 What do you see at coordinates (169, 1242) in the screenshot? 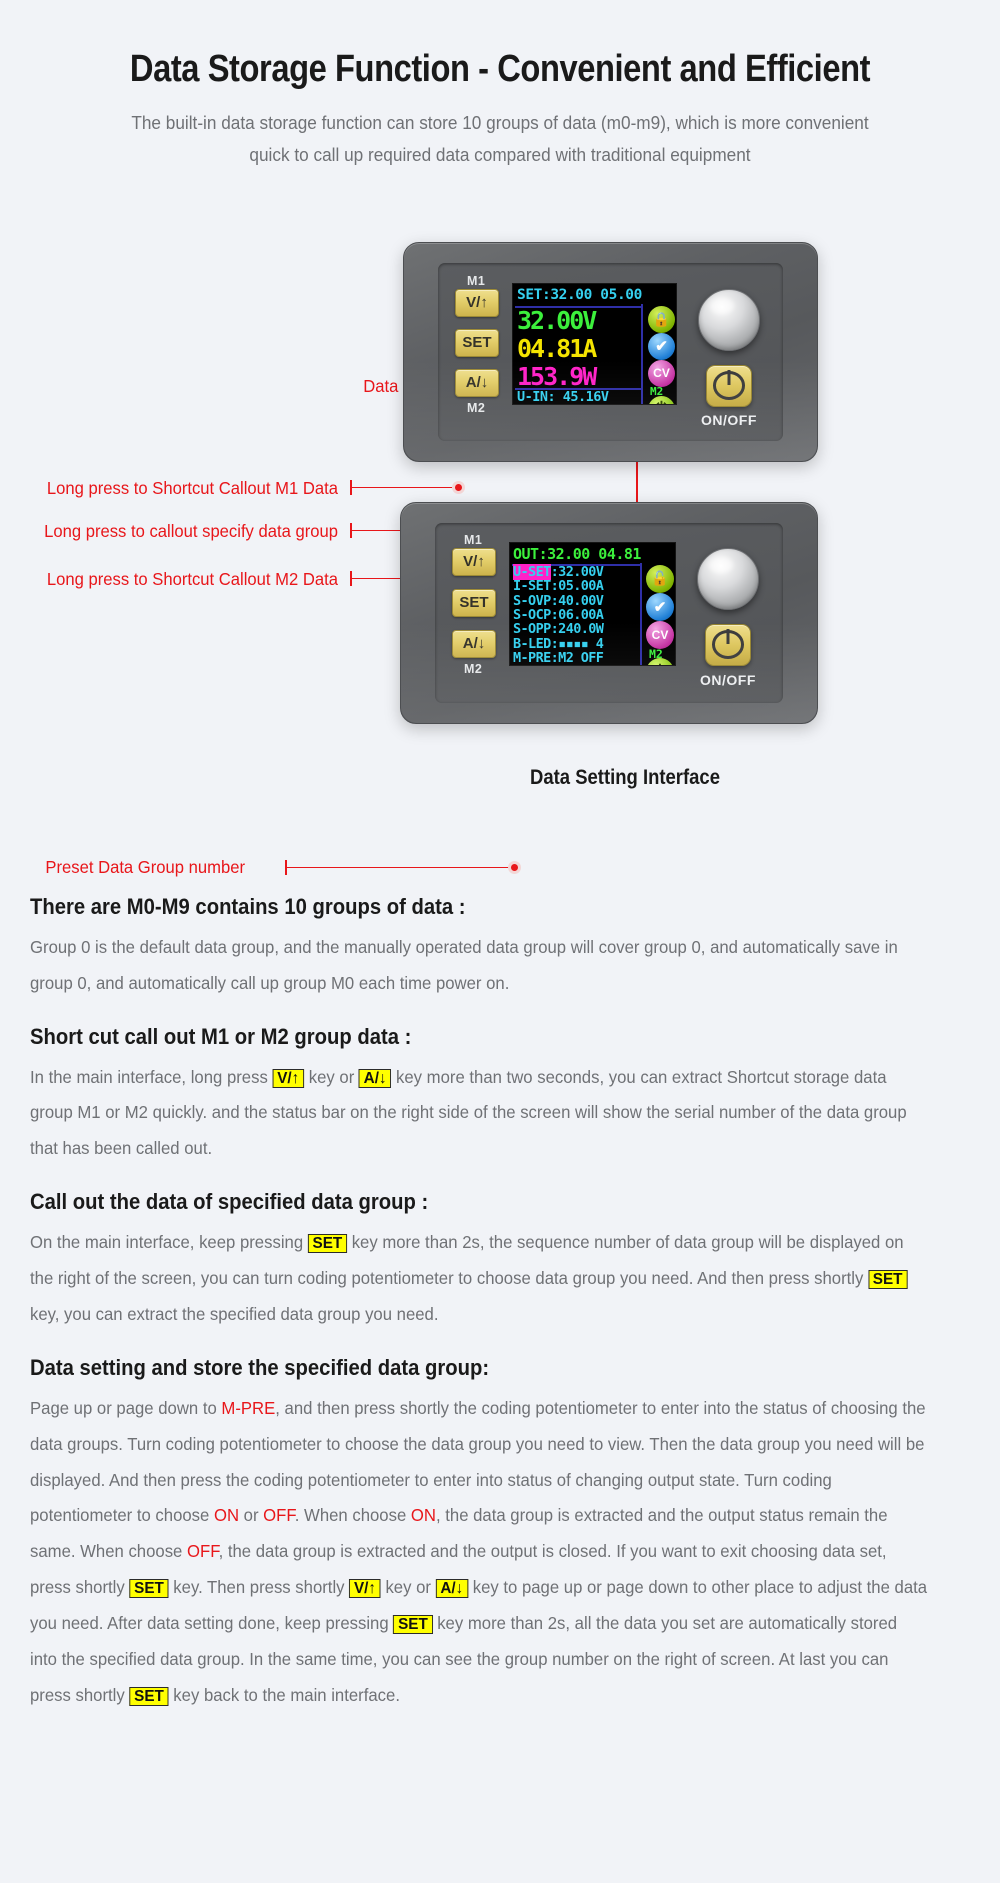
I see `text-fragment: On the main interface, keep pressing` at bounding box center [169, 1242].